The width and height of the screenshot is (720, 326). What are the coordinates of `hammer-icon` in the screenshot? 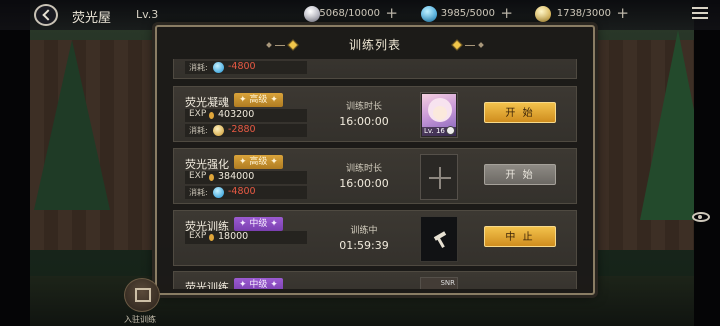 It's located at (440, 239).